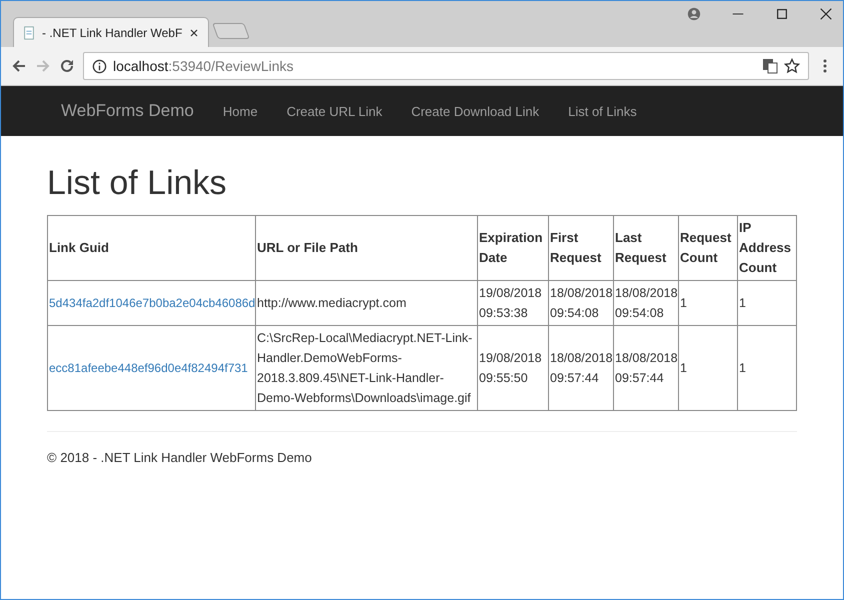 The image size is (844, 600). I want to click on maximize-icon, so click(782, 14).